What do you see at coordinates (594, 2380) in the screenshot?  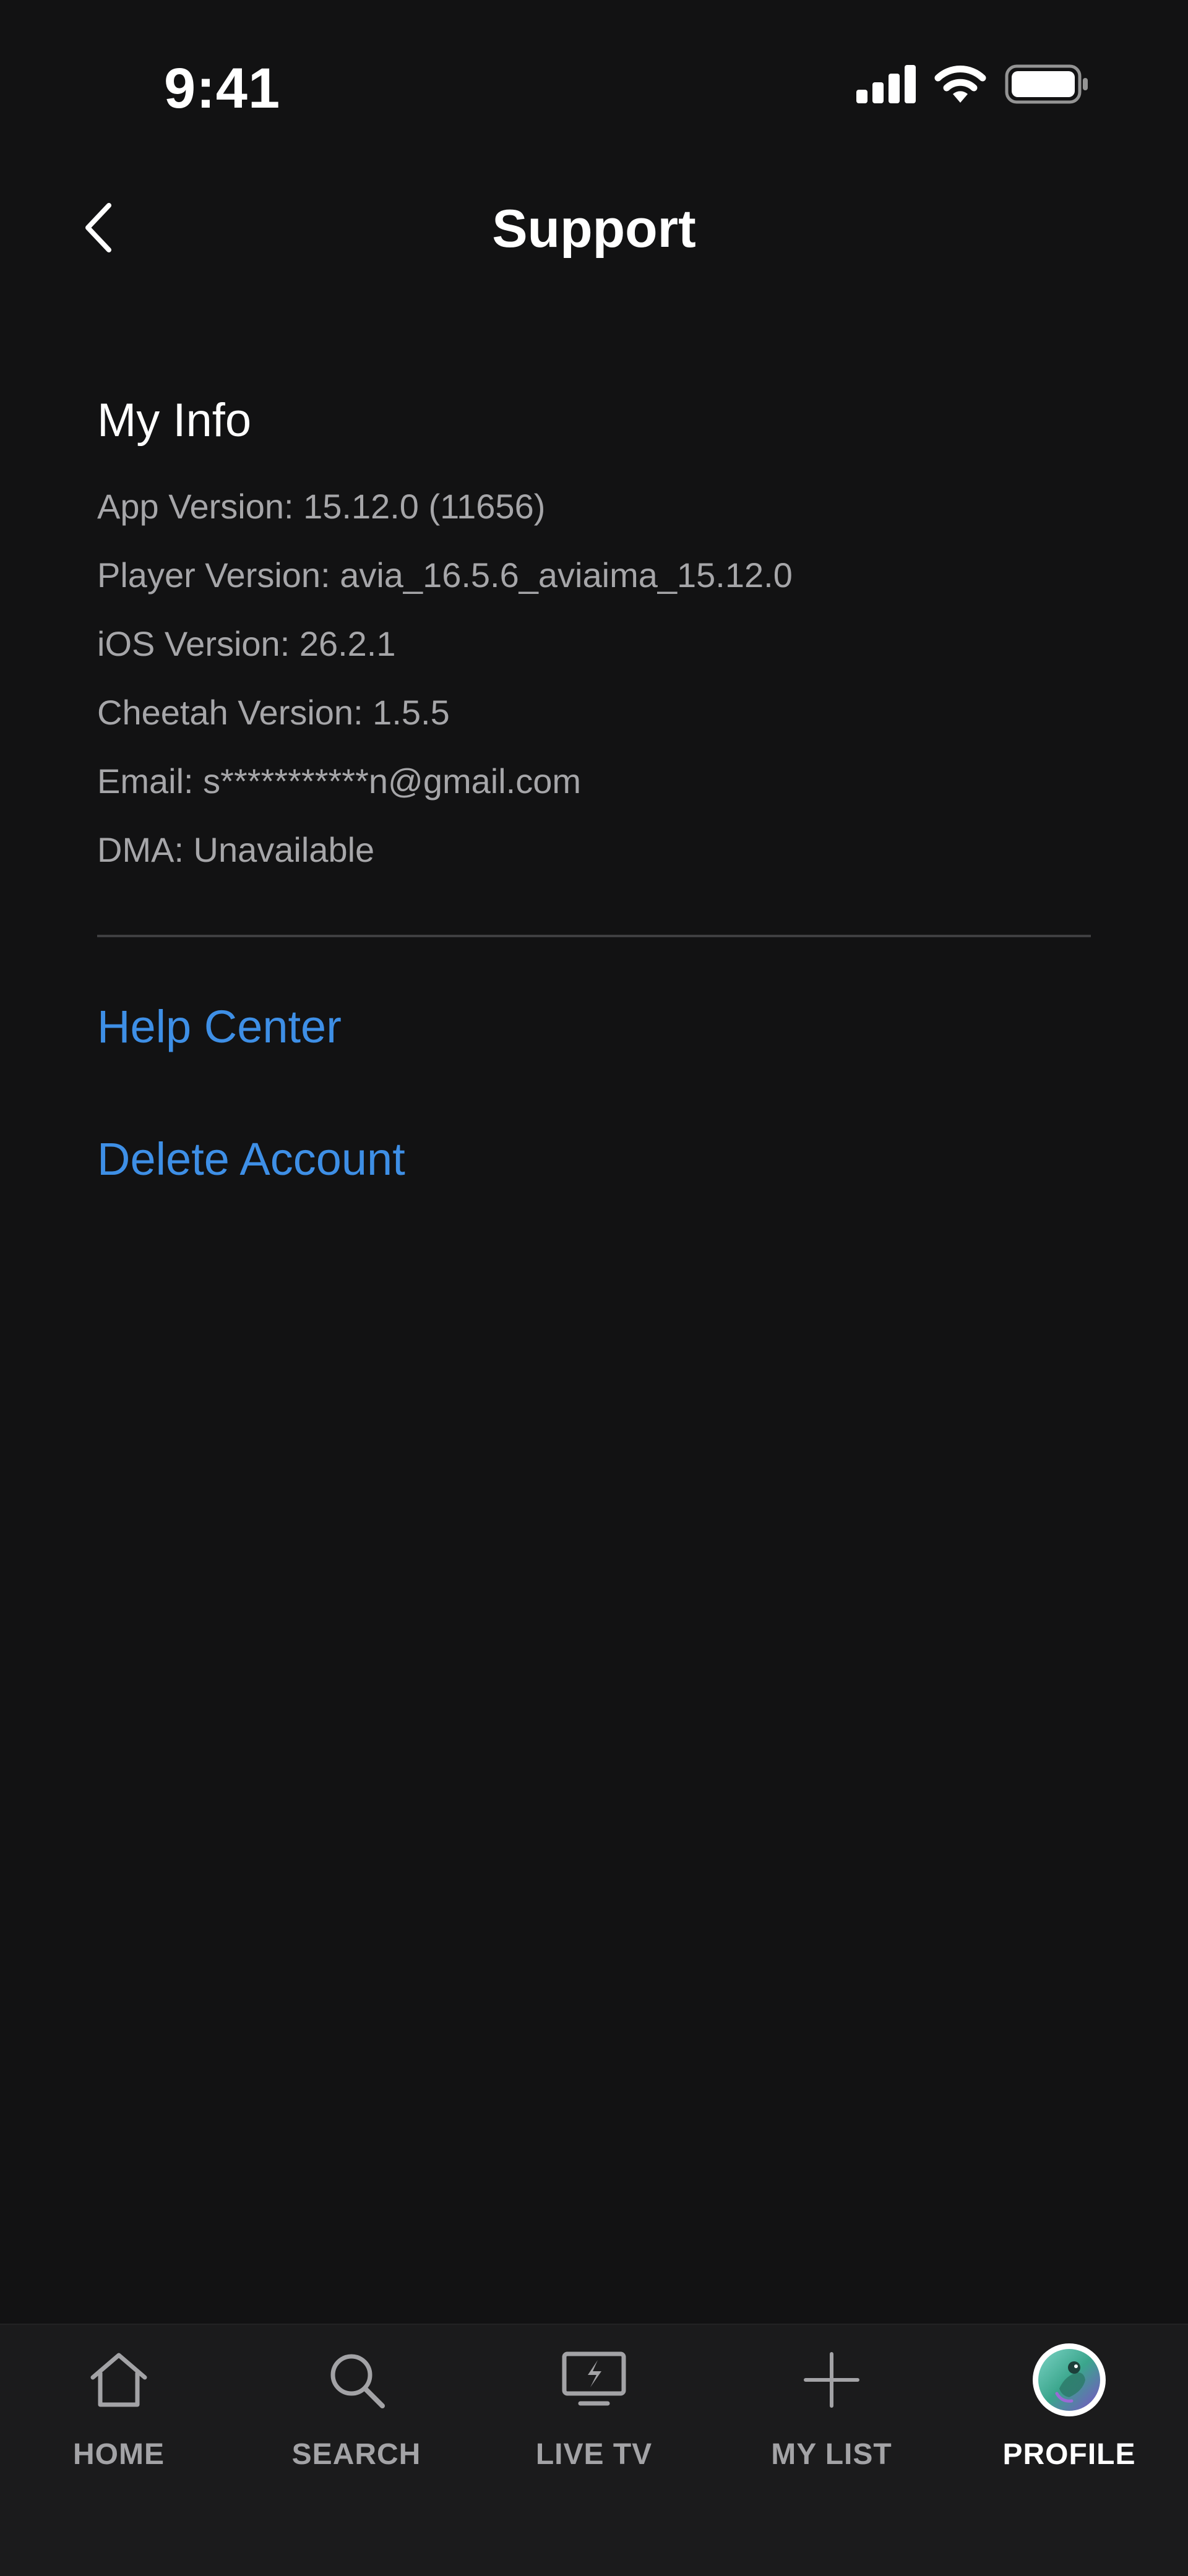 I see `live-tv-icon` at bounding box center [594, 2380].